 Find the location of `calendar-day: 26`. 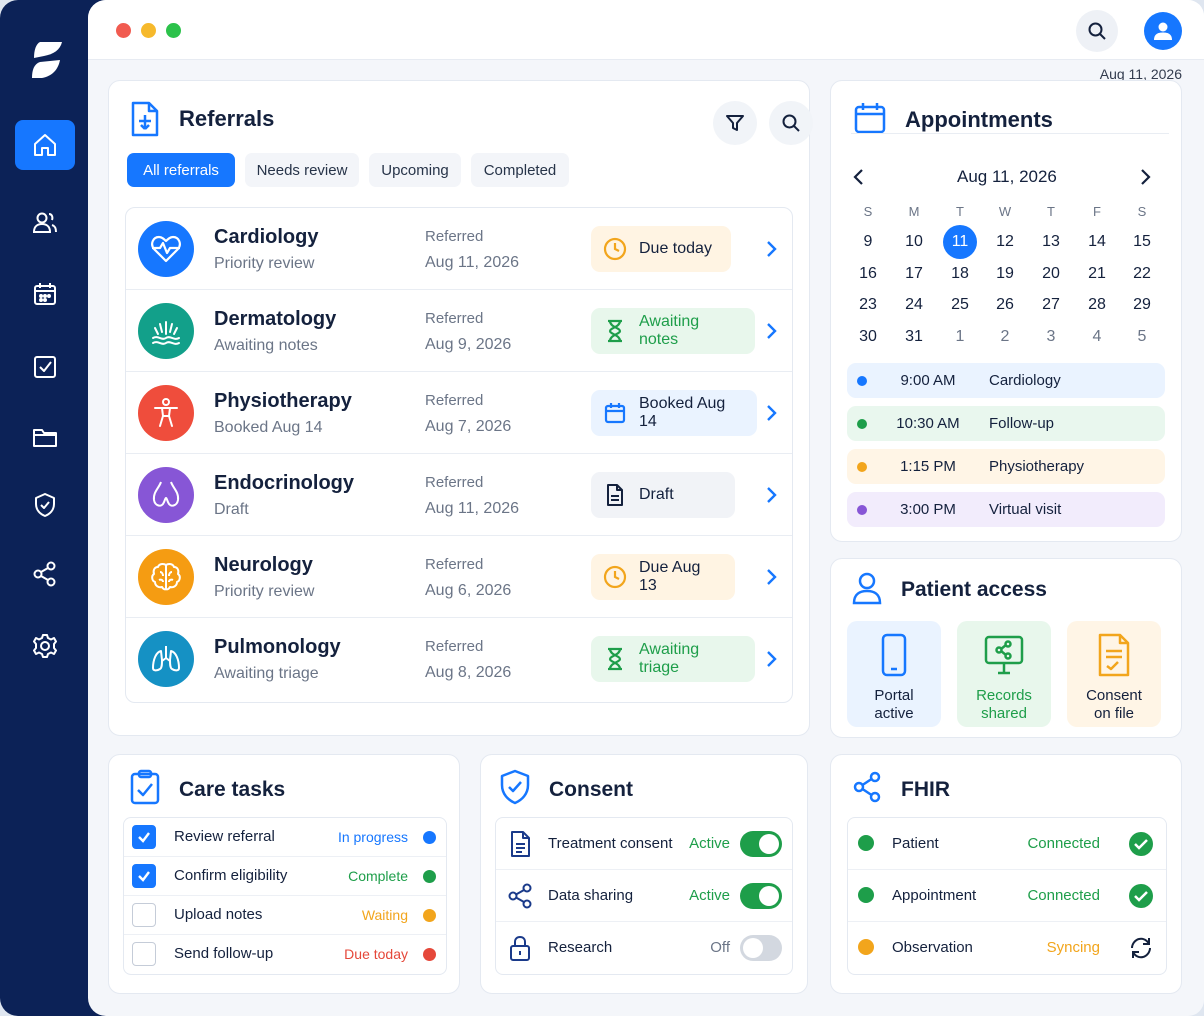

calendar-day: 26 is located at coordinates (1005, 305).